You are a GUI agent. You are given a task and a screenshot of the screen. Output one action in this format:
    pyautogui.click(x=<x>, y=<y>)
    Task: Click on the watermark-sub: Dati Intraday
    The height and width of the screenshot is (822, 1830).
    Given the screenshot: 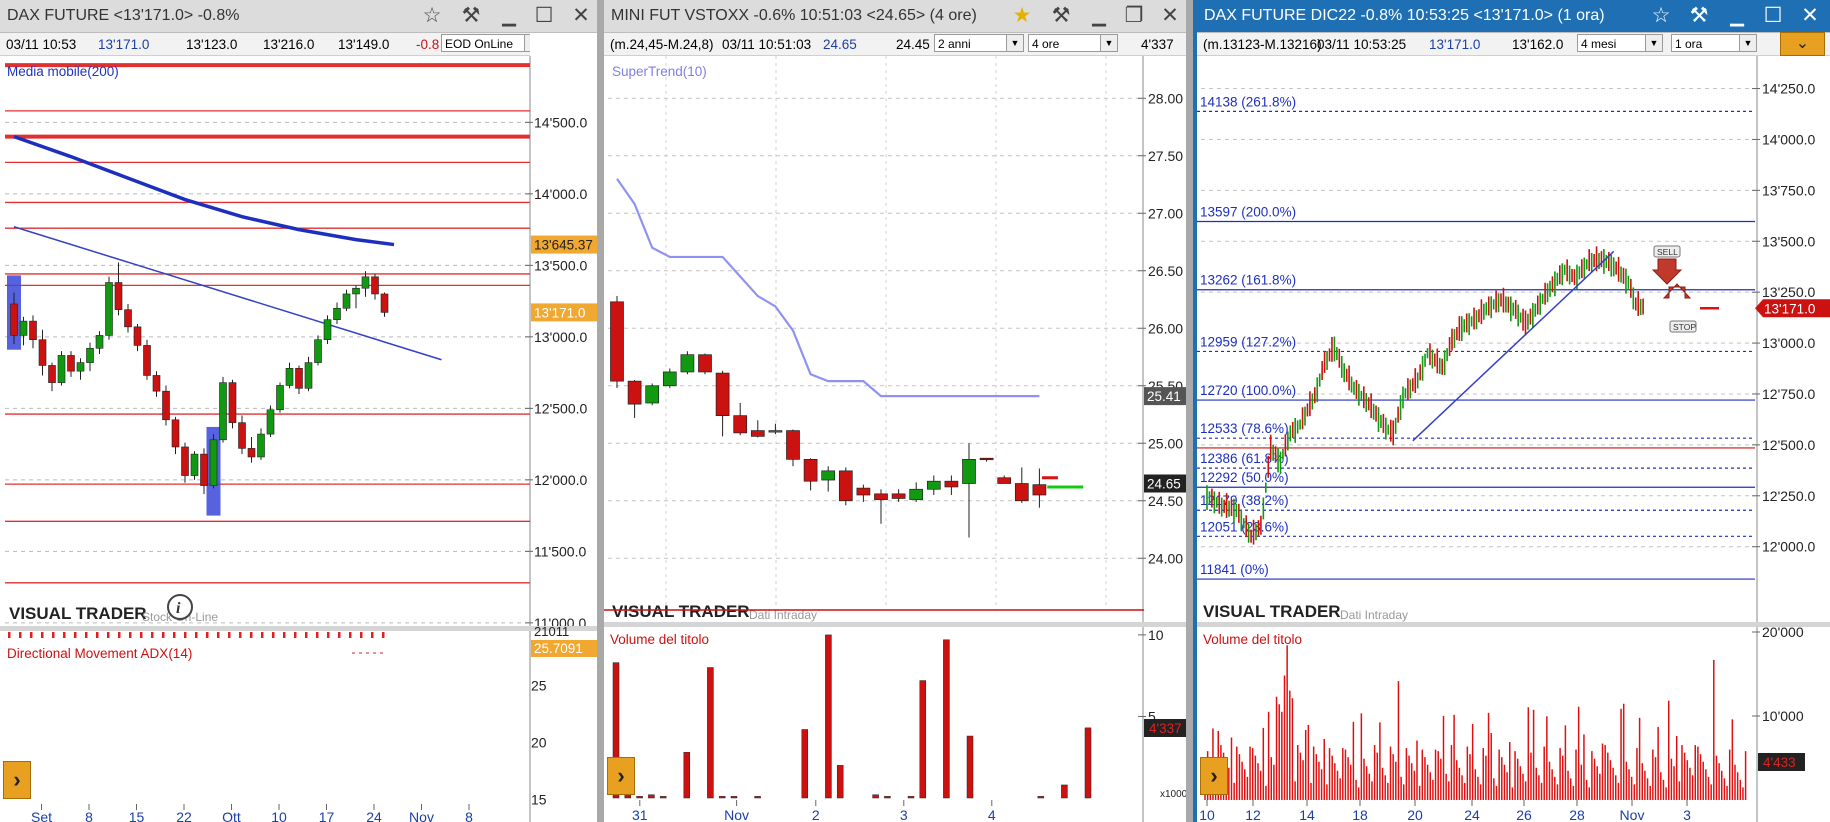 What is the action you would take?
    pyautogui.click(x=1374, y=615)
    